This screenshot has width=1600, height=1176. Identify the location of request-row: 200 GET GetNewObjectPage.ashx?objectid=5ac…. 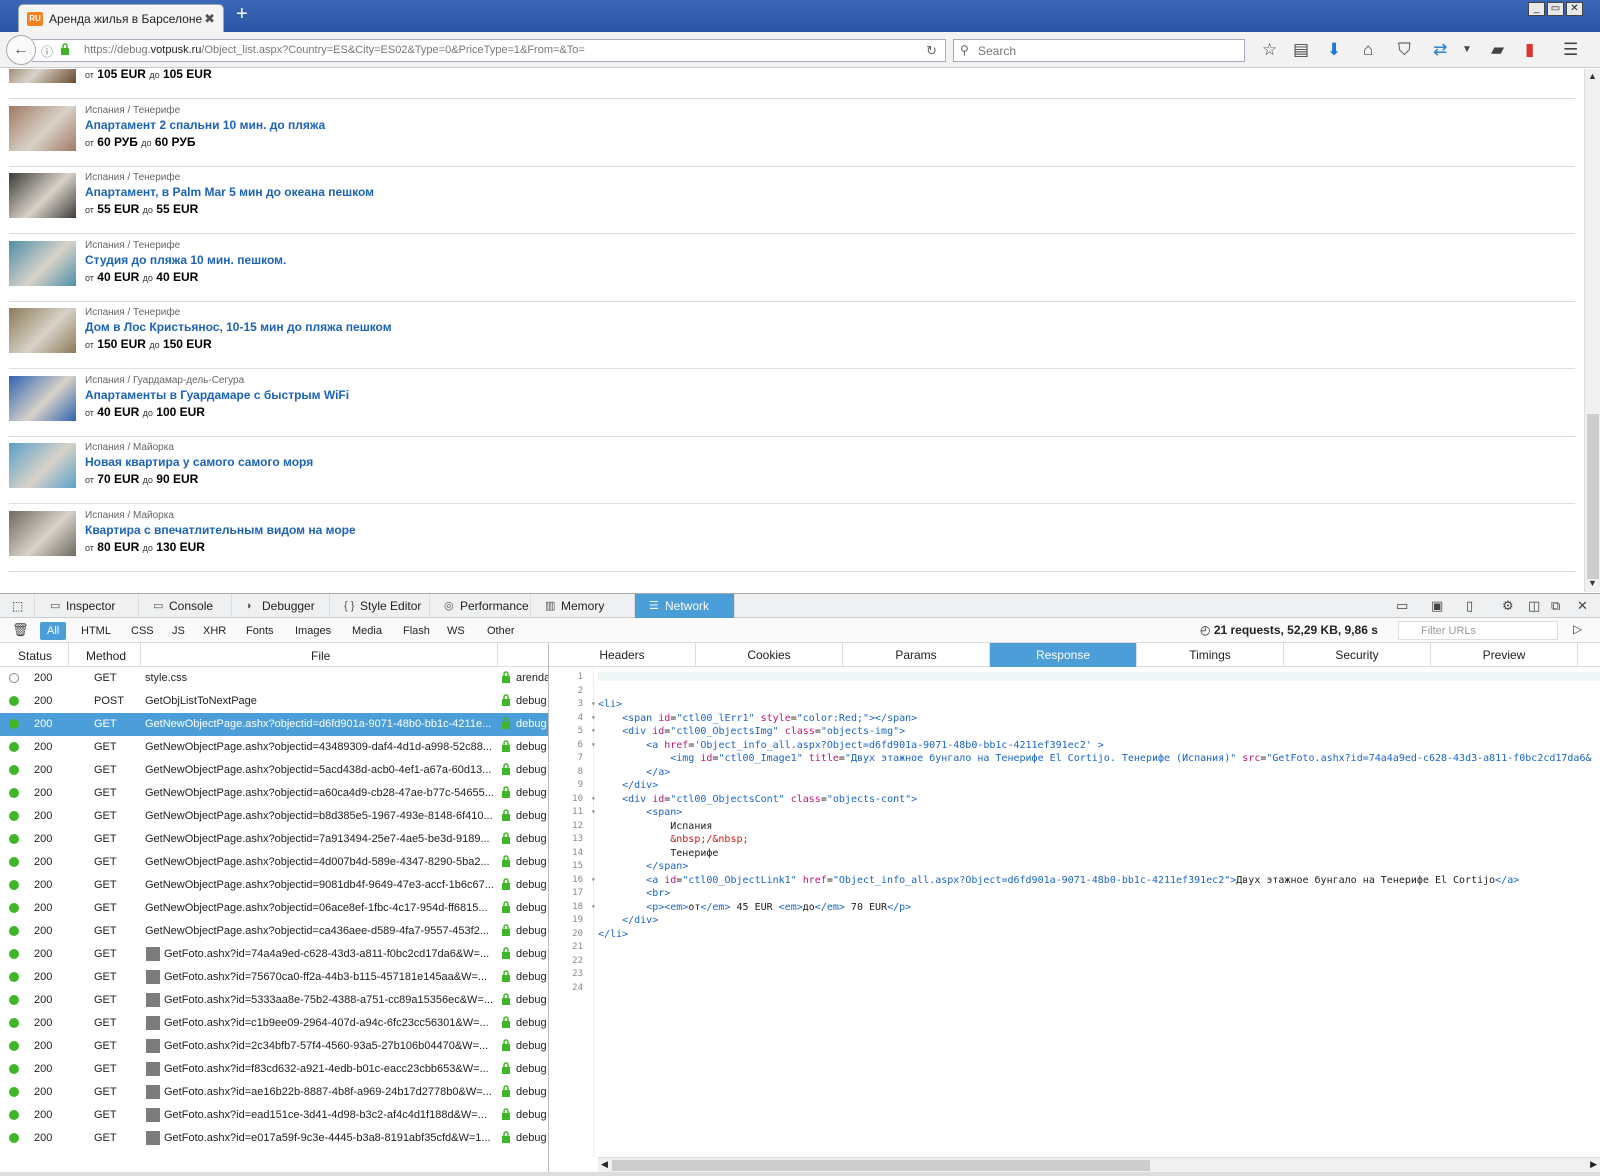
(274, 770).